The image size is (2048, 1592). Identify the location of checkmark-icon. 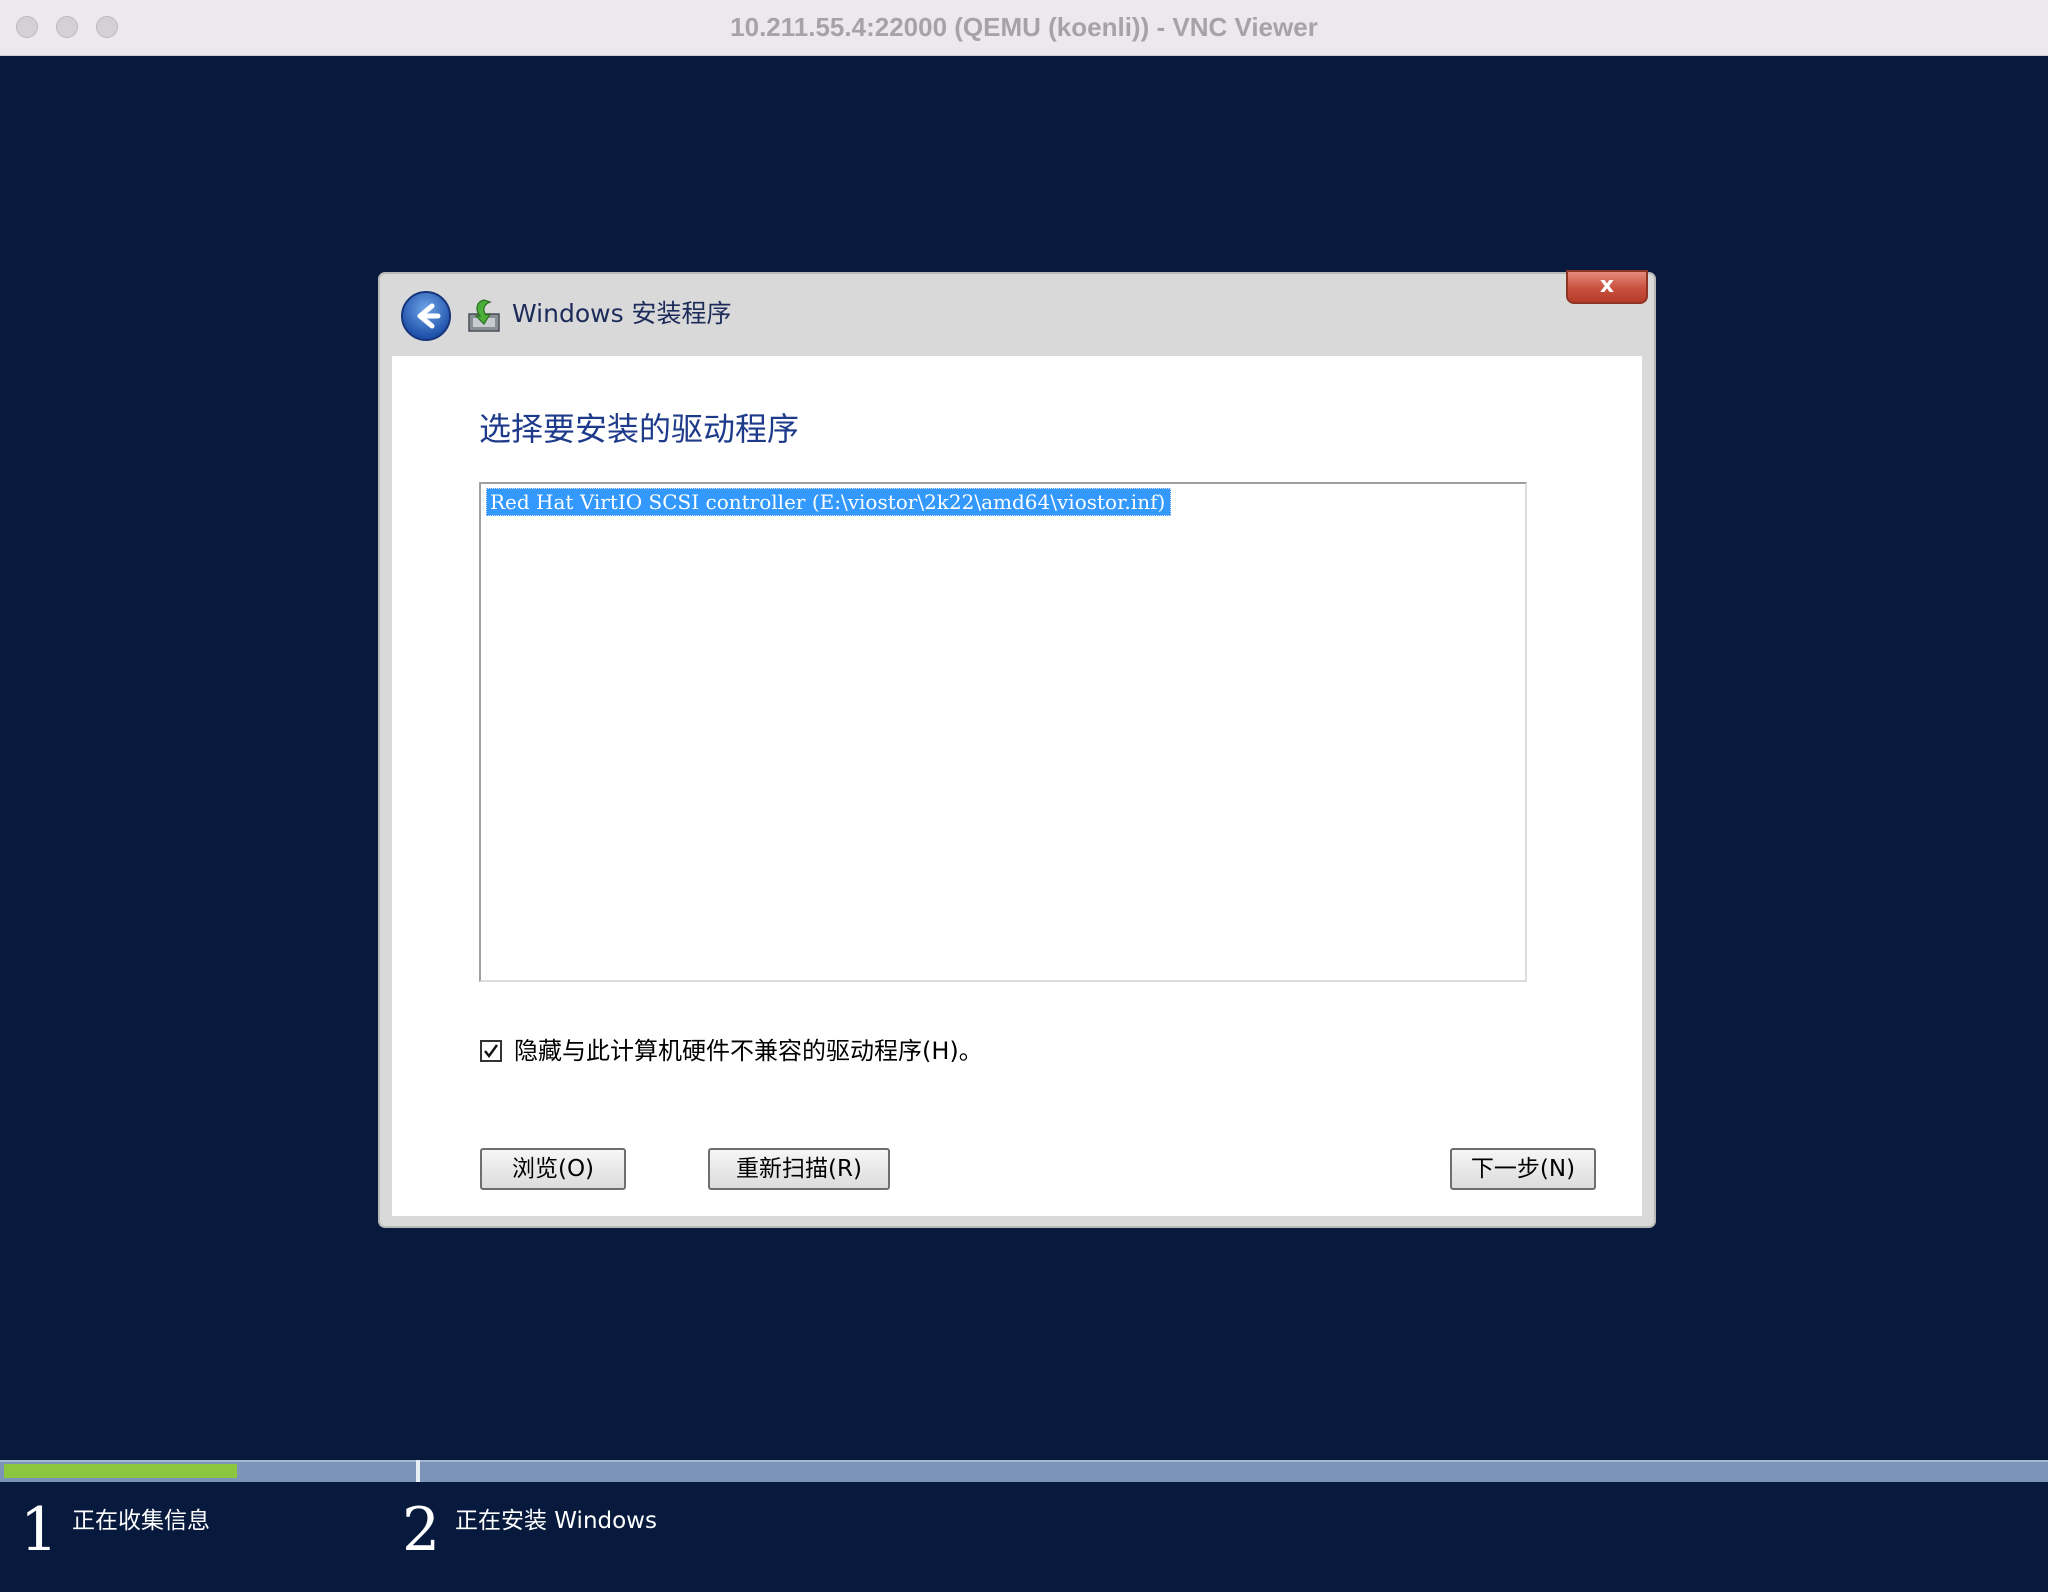
(491, 1051).